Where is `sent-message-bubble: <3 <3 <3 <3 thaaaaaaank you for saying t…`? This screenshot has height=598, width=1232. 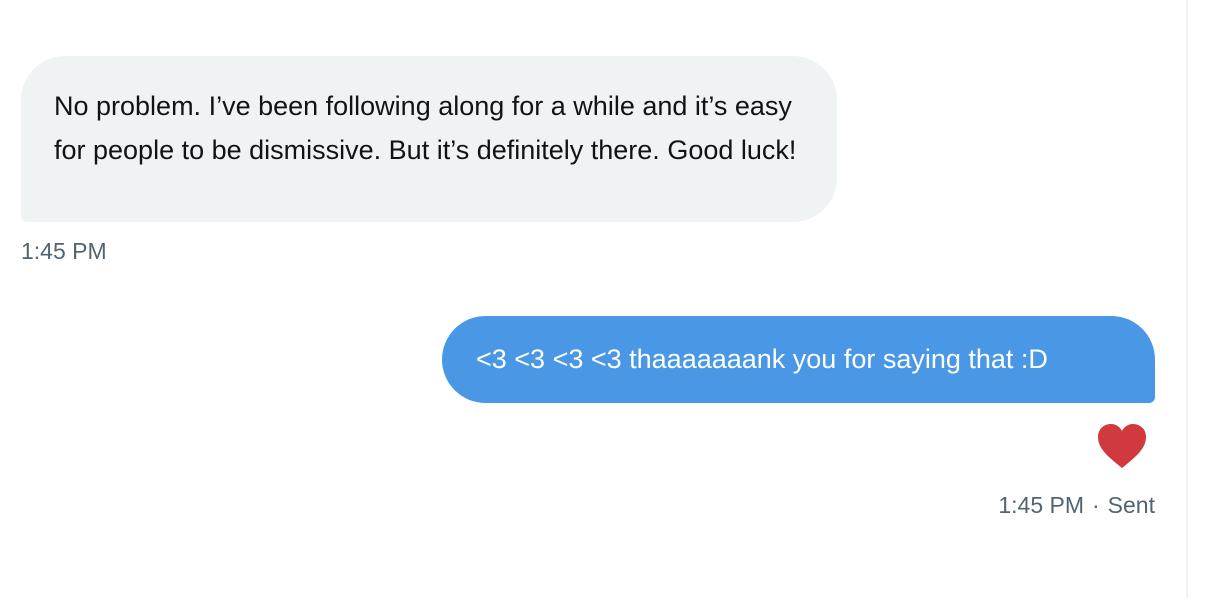 sent-message-bubble: <3 <3 <3 <3 thaaaaaaank you for saying t… is located at coordinates (798, 359).